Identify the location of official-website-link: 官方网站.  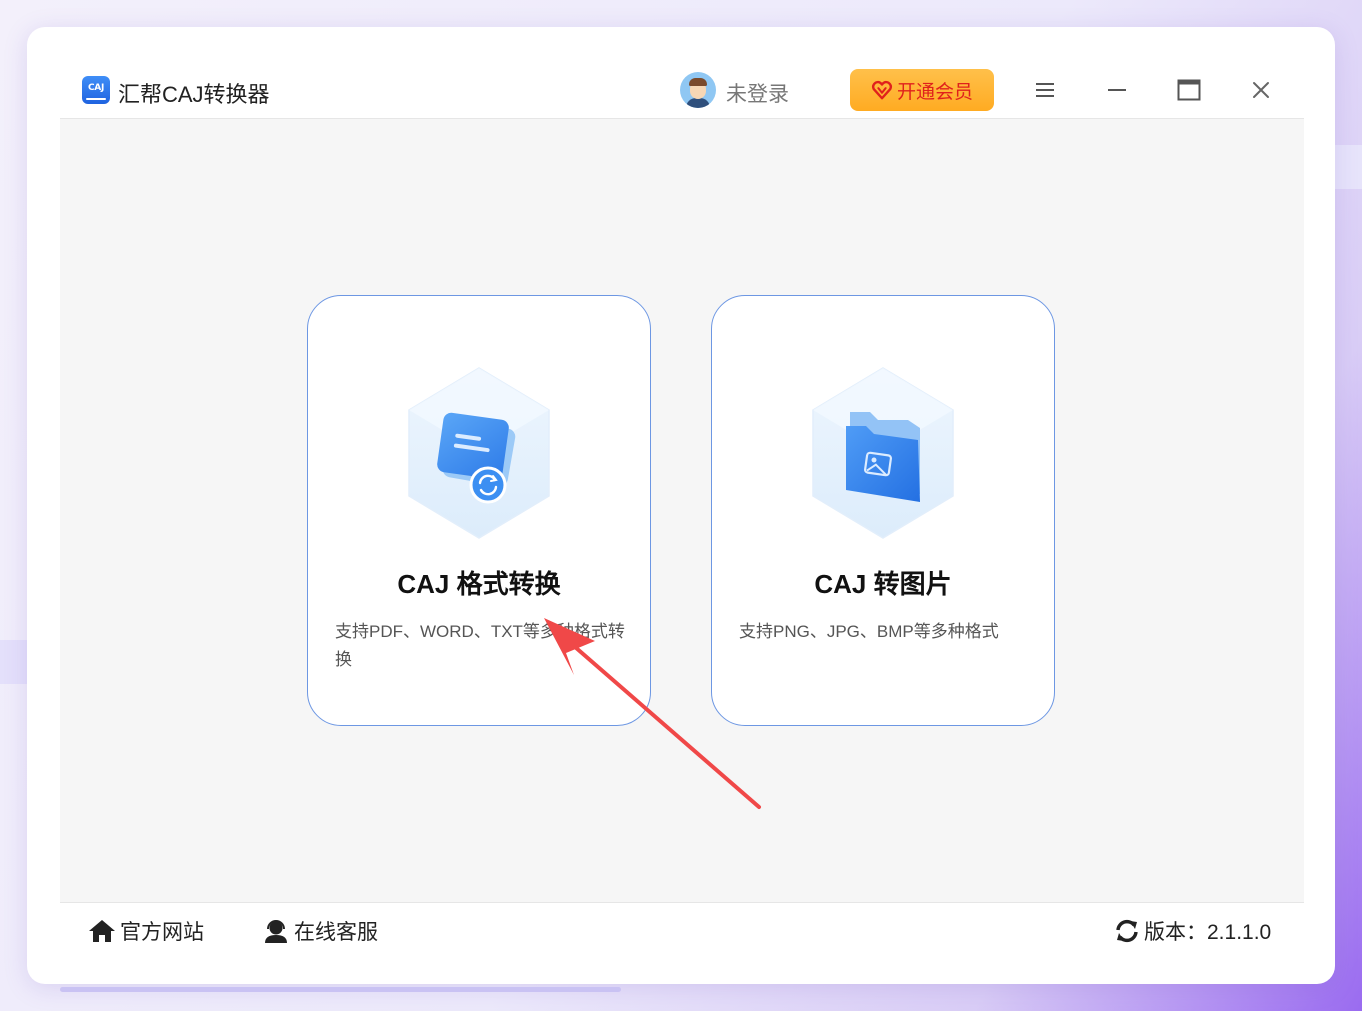
(146, 931).